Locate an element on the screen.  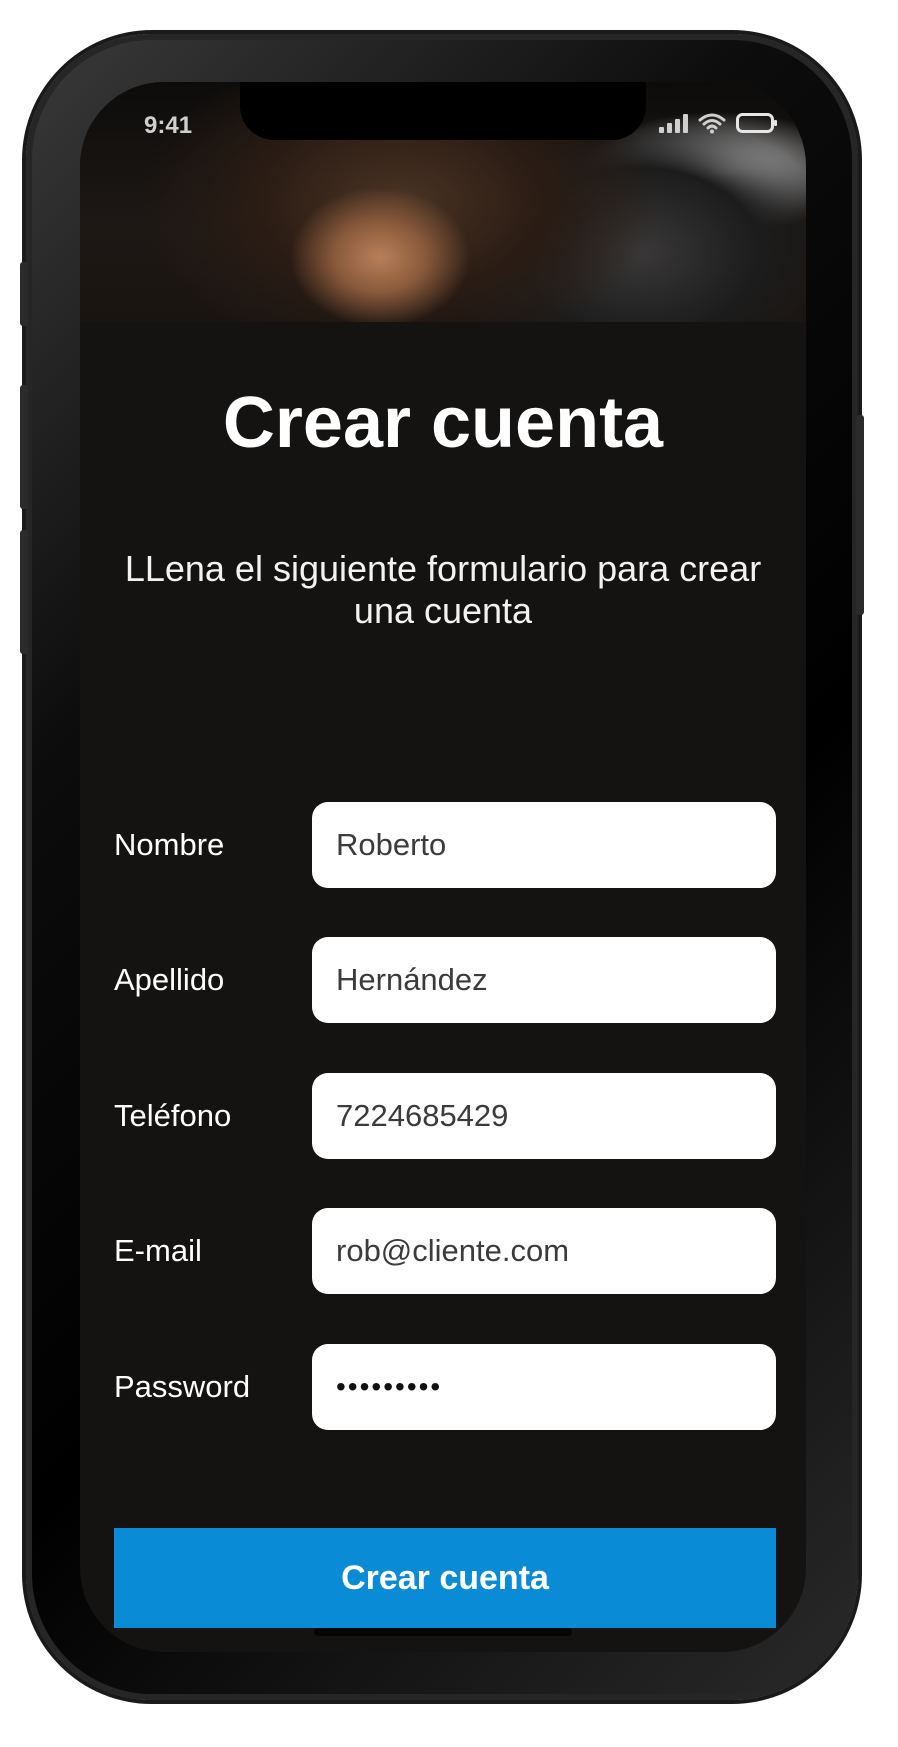
form-row-apellido: Apellido is located at coordinates (445, 980).